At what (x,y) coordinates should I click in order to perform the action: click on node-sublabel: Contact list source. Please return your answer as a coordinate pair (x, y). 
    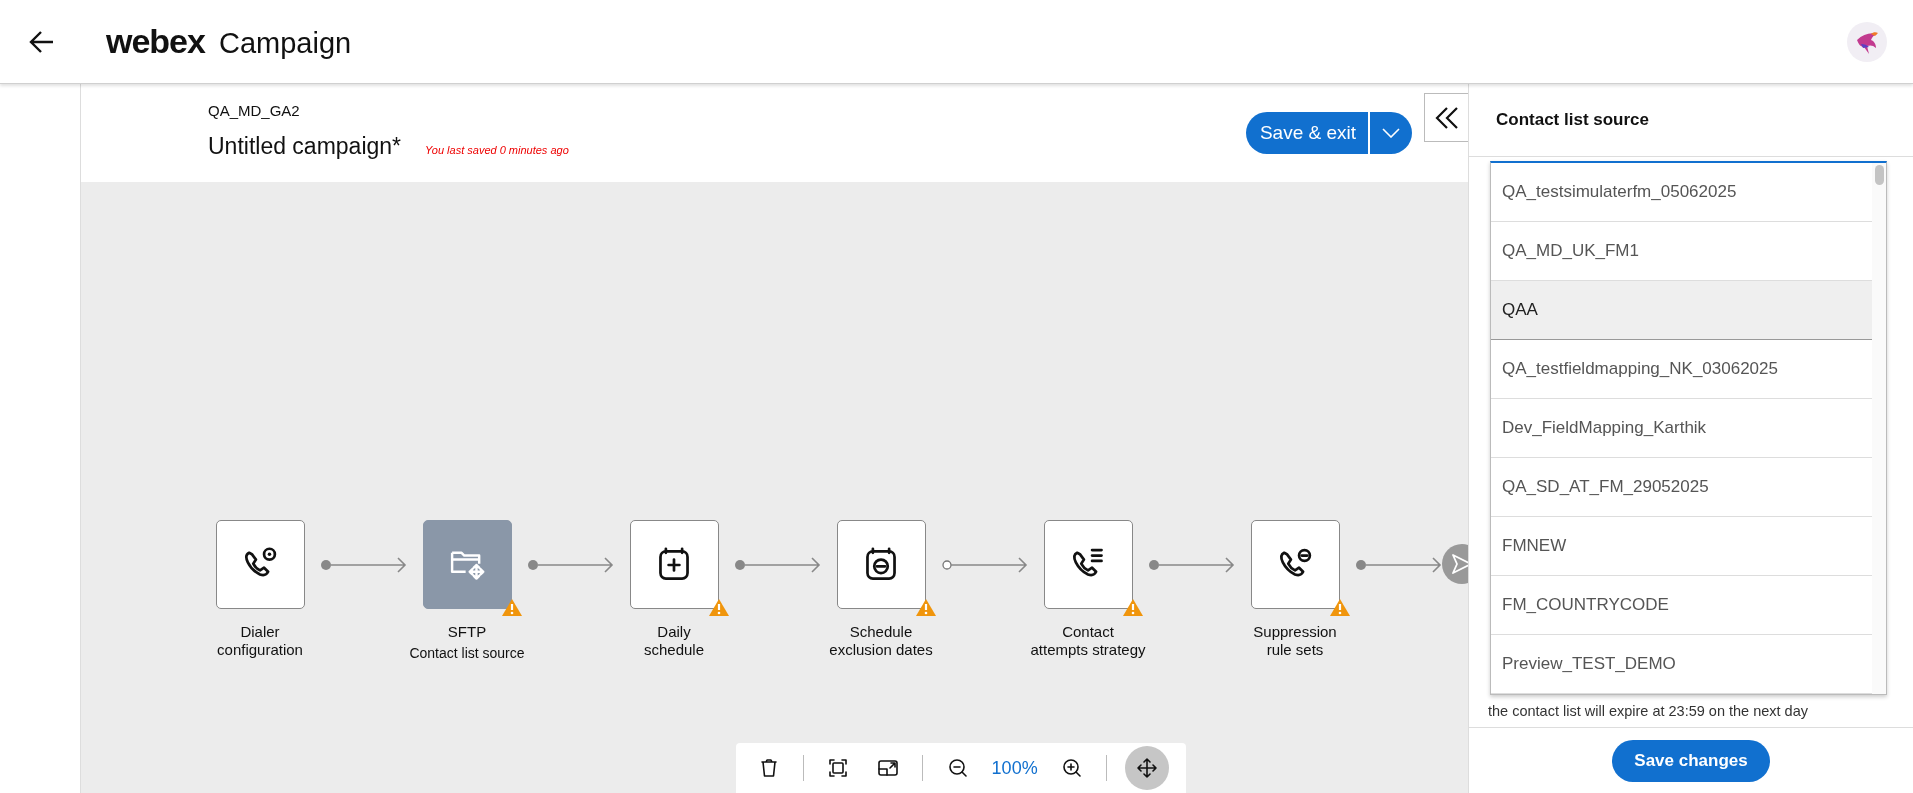
    Looking at the image, I should click on (467, 653).